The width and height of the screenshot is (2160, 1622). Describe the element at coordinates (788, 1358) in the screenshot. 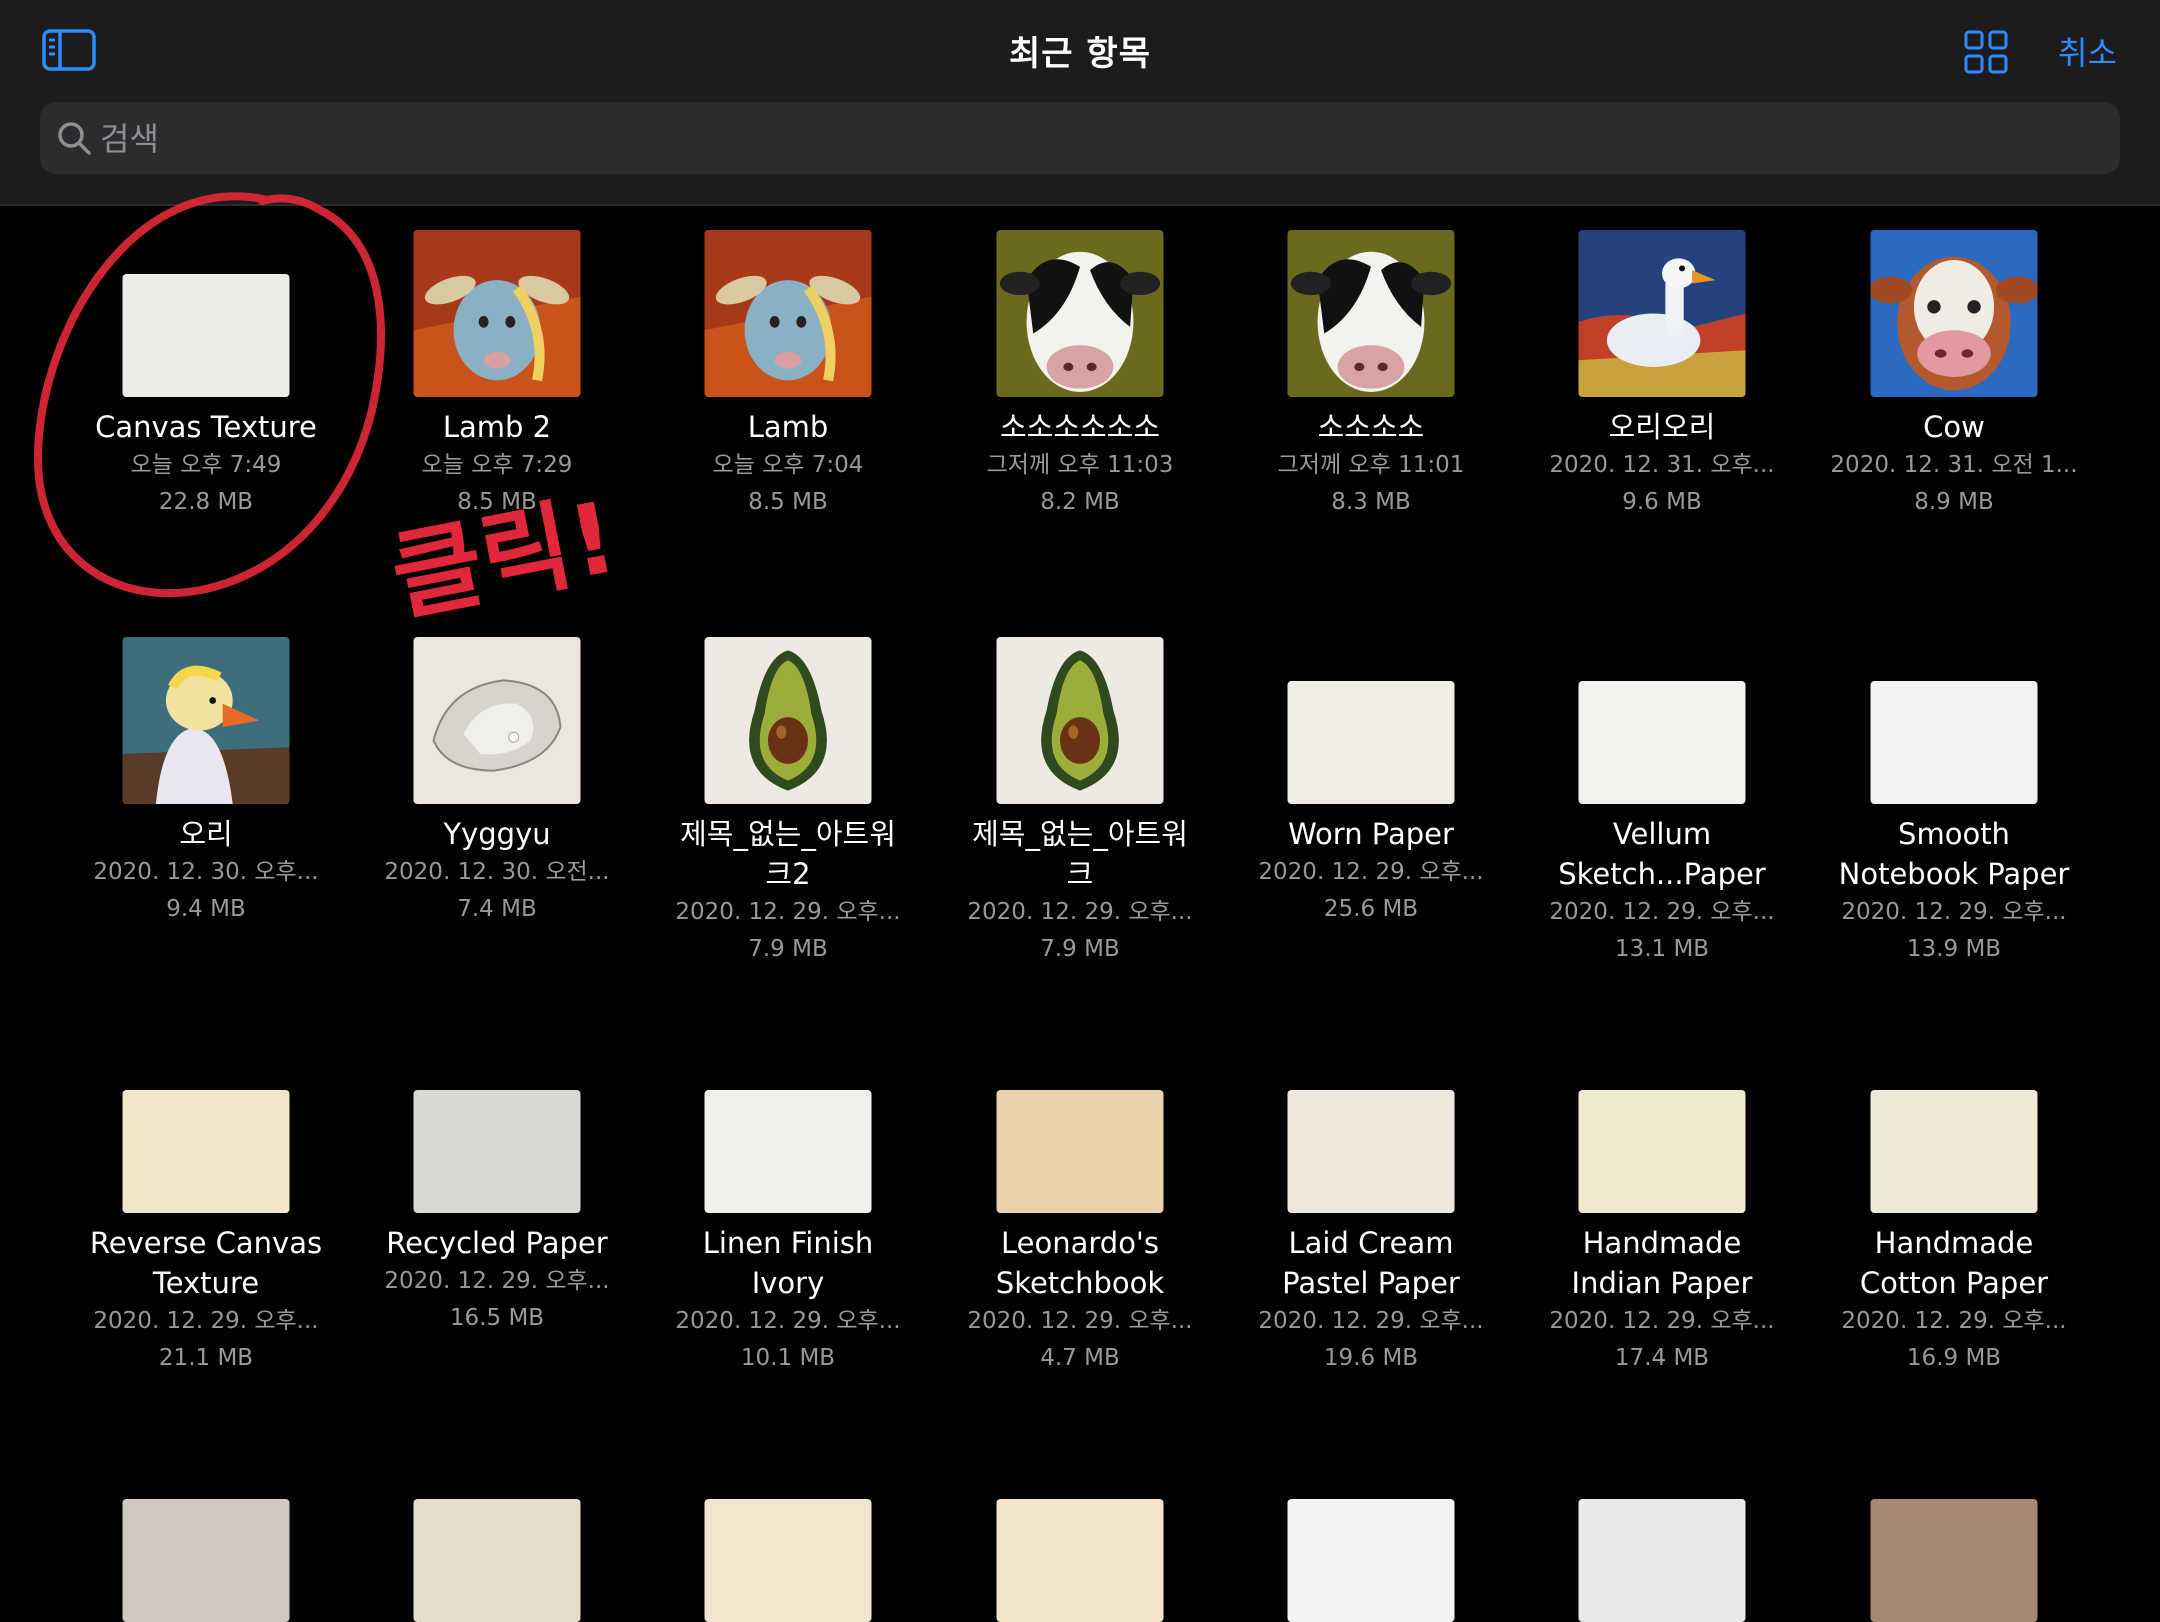

I see `artwork-size: 10.1 MB` at that location.